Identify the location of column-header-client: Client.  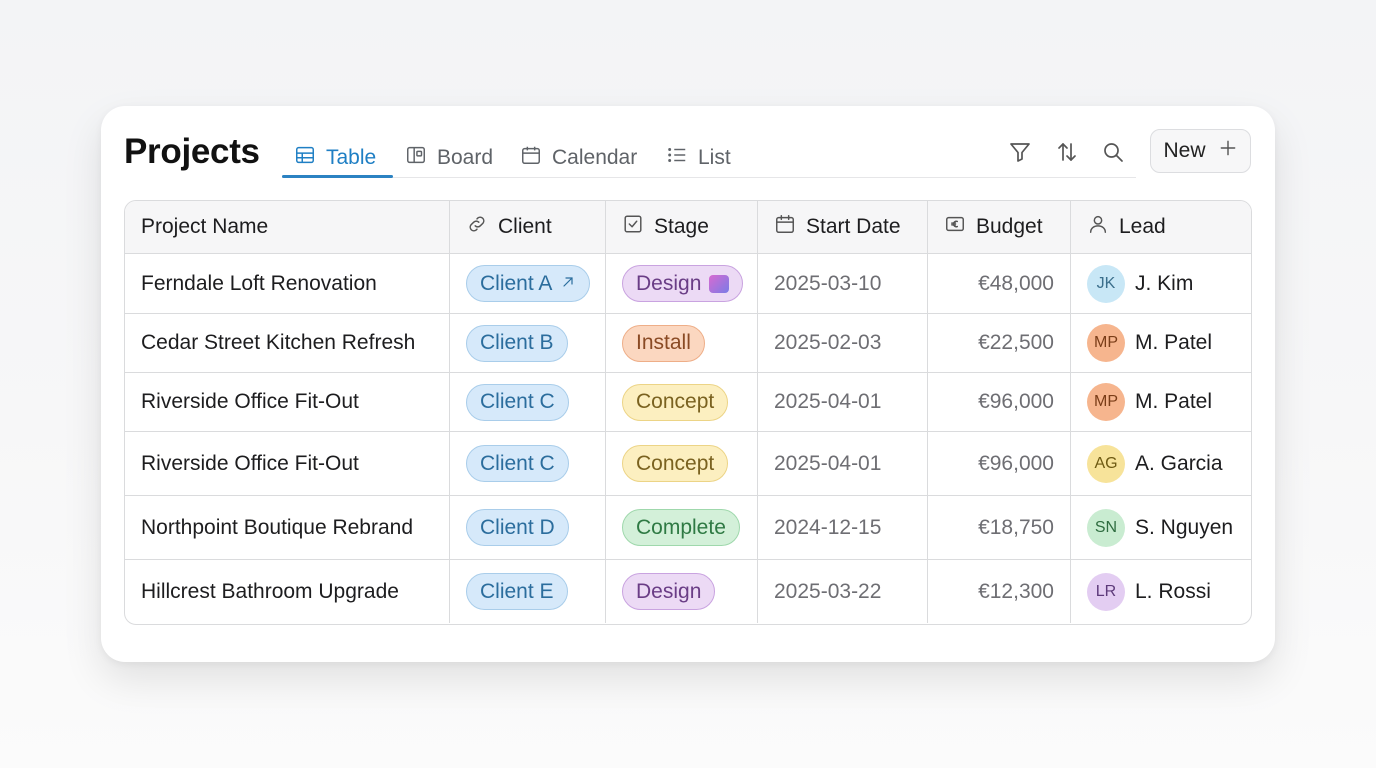
(528, 227).